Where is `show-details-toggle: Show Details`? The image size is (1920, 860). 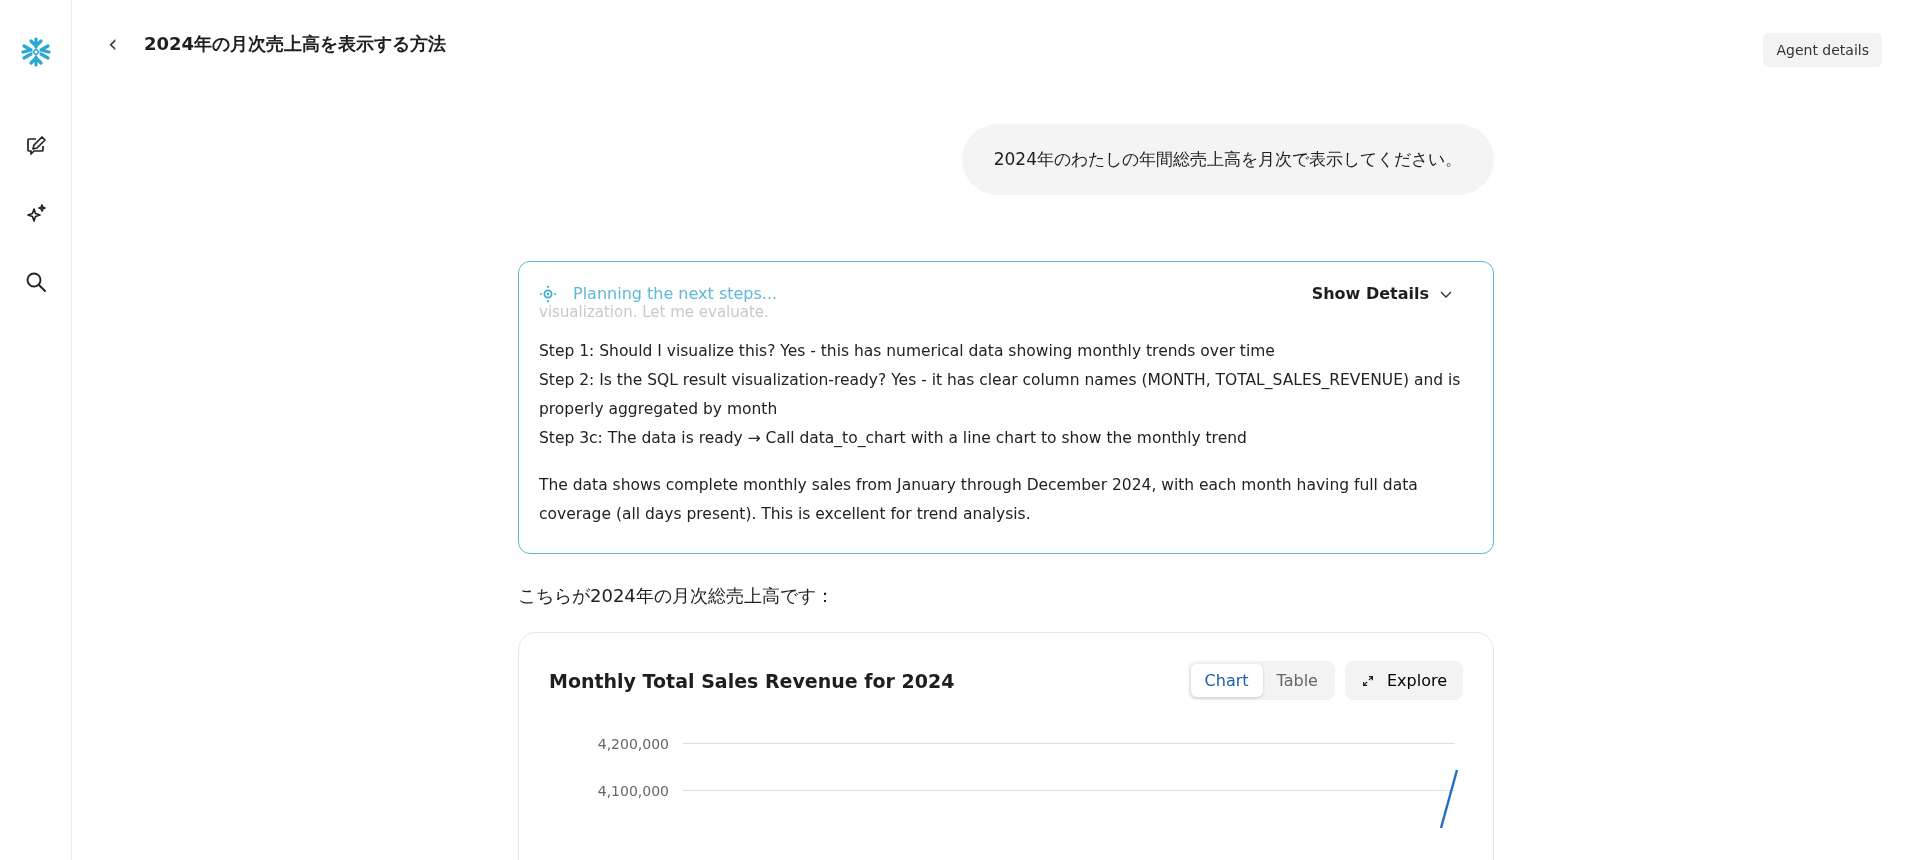
show-details-toggle: Show Details is located at coordinates (1392, 293).